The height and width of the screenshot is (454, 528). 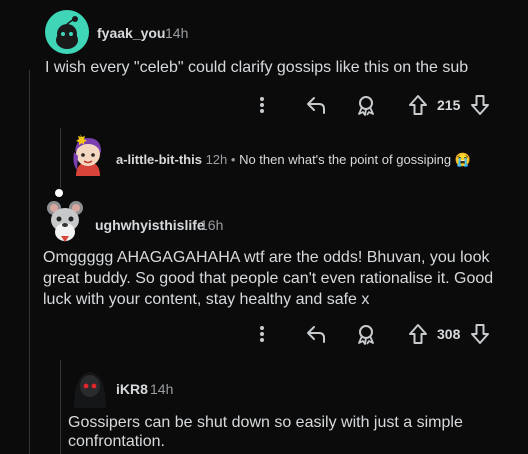 What do you see at coordinates (60, 158) in the screenshot?
I see `thread-line-reply` at bounding box center [60, 158].